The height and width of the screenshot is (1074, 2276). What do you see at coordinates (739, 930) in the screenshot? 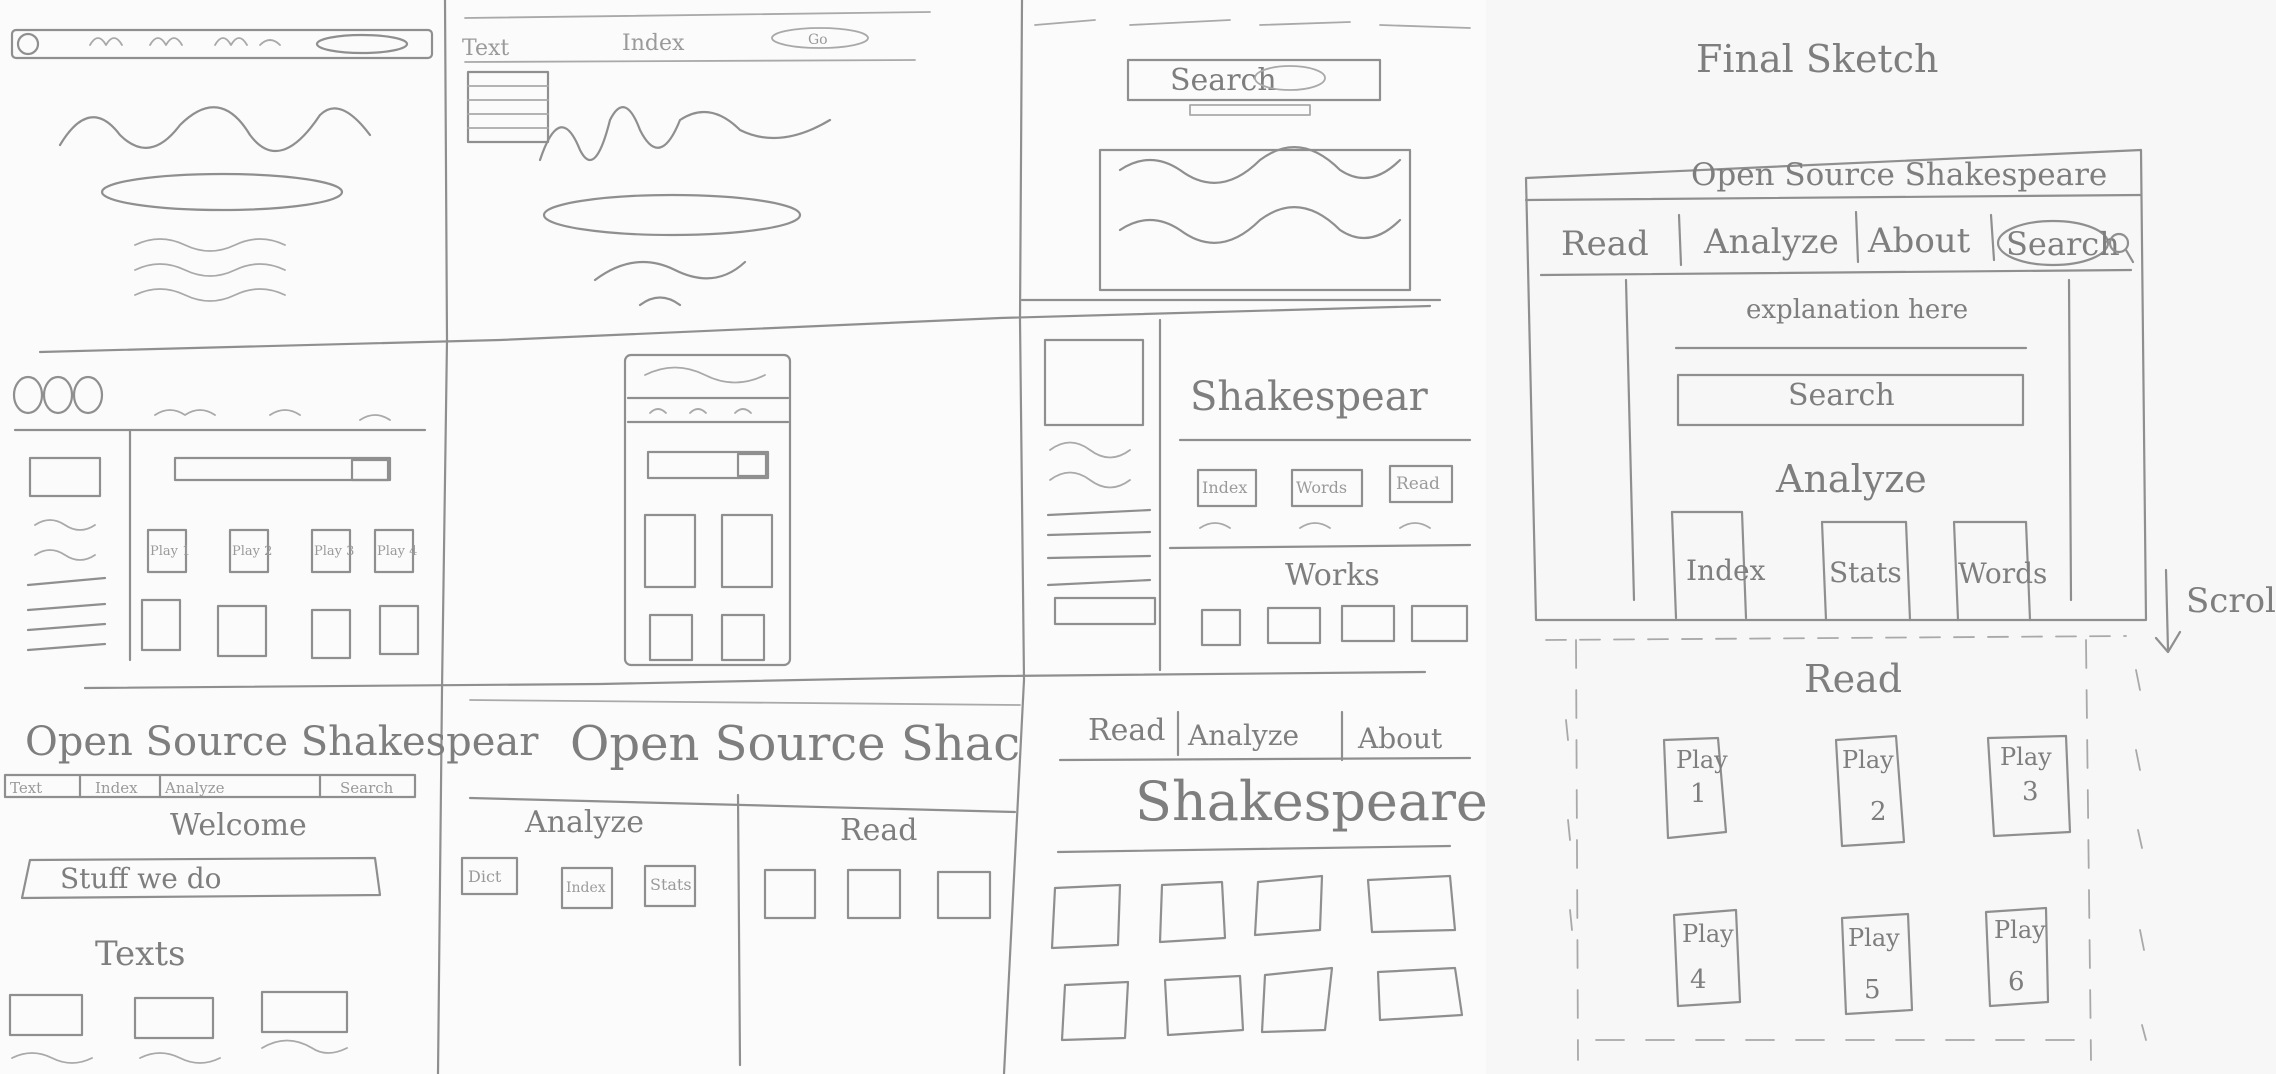
I see `column-divider` at bounding box center [739, 930].